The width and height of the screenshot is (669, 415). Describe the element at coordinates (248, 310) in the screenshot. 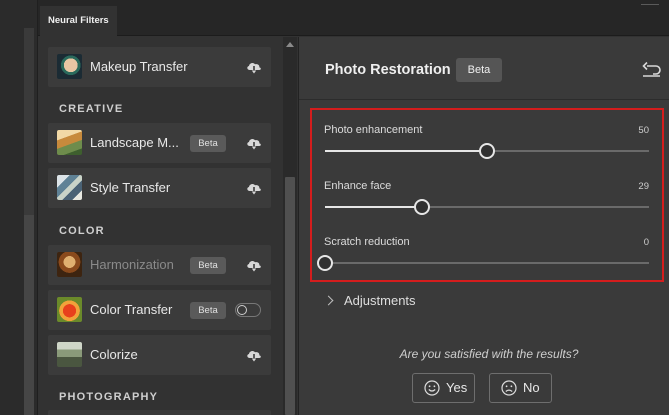

I see `filter-enable-toggle` at that location.